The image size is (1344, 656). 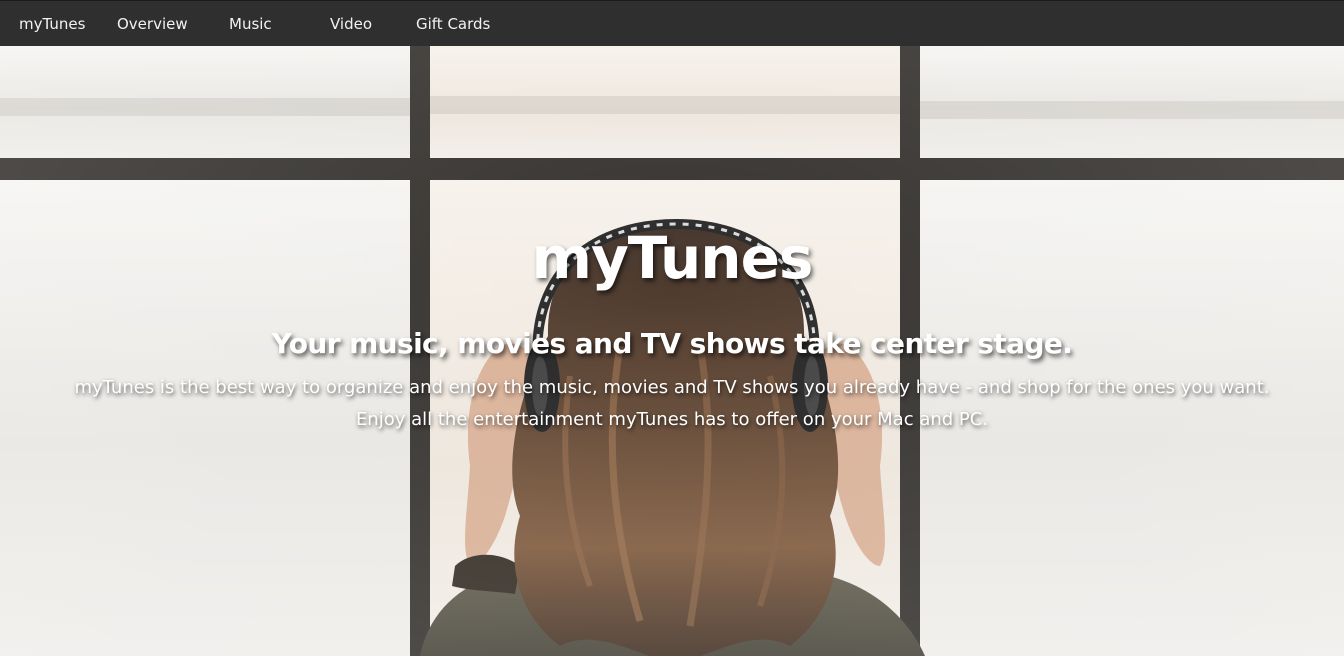 I want to click on nav-item-gift-cards: Gift Cards, so click(x=453, y=24).